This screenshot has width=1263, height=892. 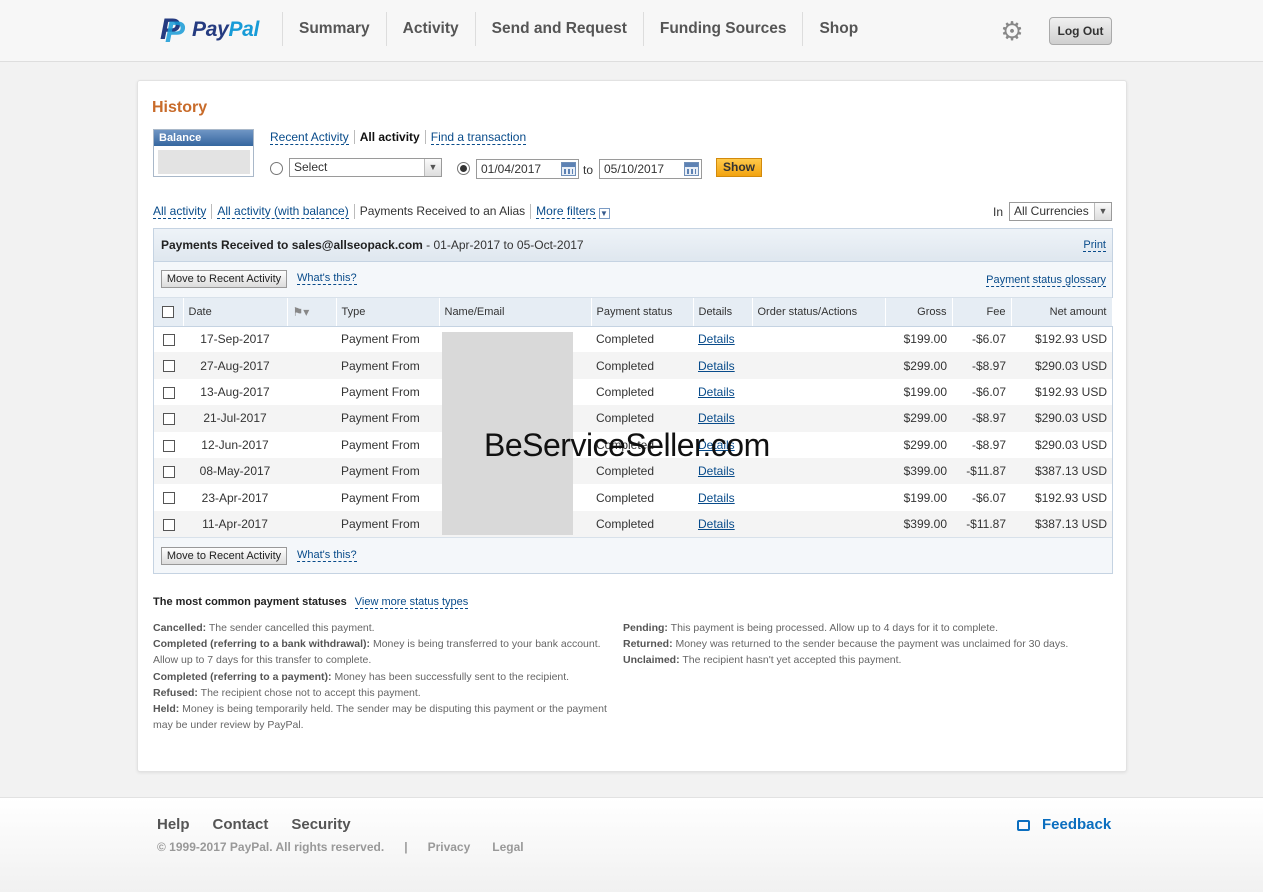 What do you see at coordinates (1046, 280) in the screenshot?
I see `payment-status-glossary-link: Payment status glossary` at bounding box center [1046, 280].